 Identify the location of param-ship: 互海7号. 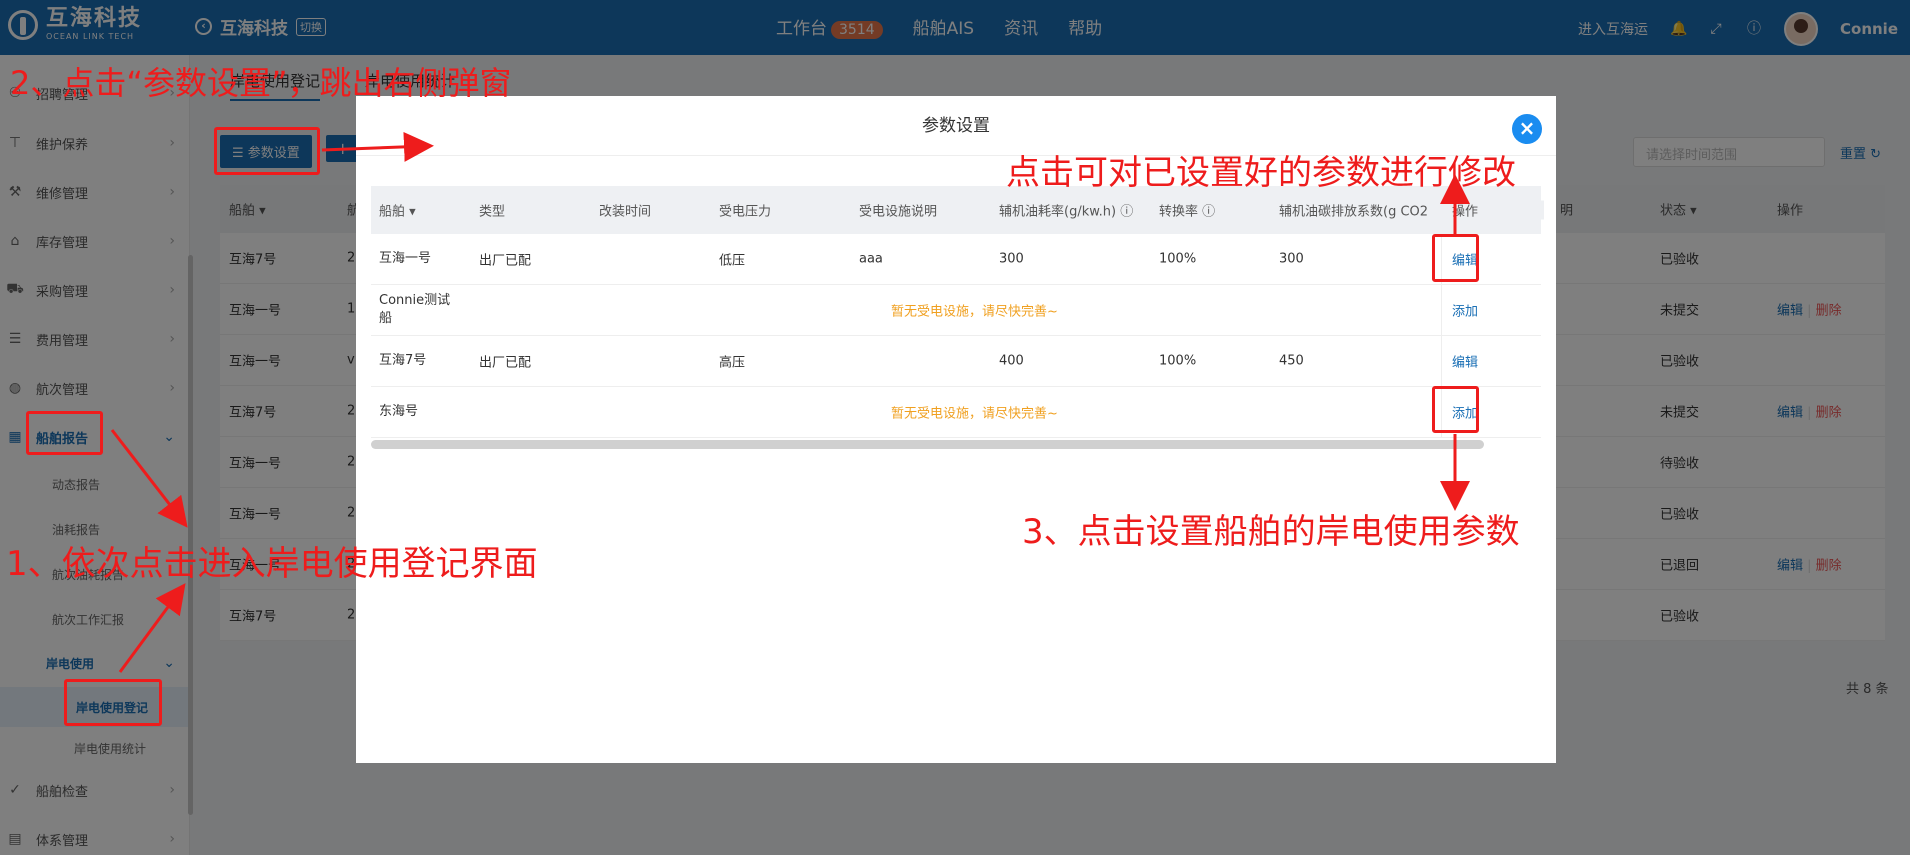
(403, 360).